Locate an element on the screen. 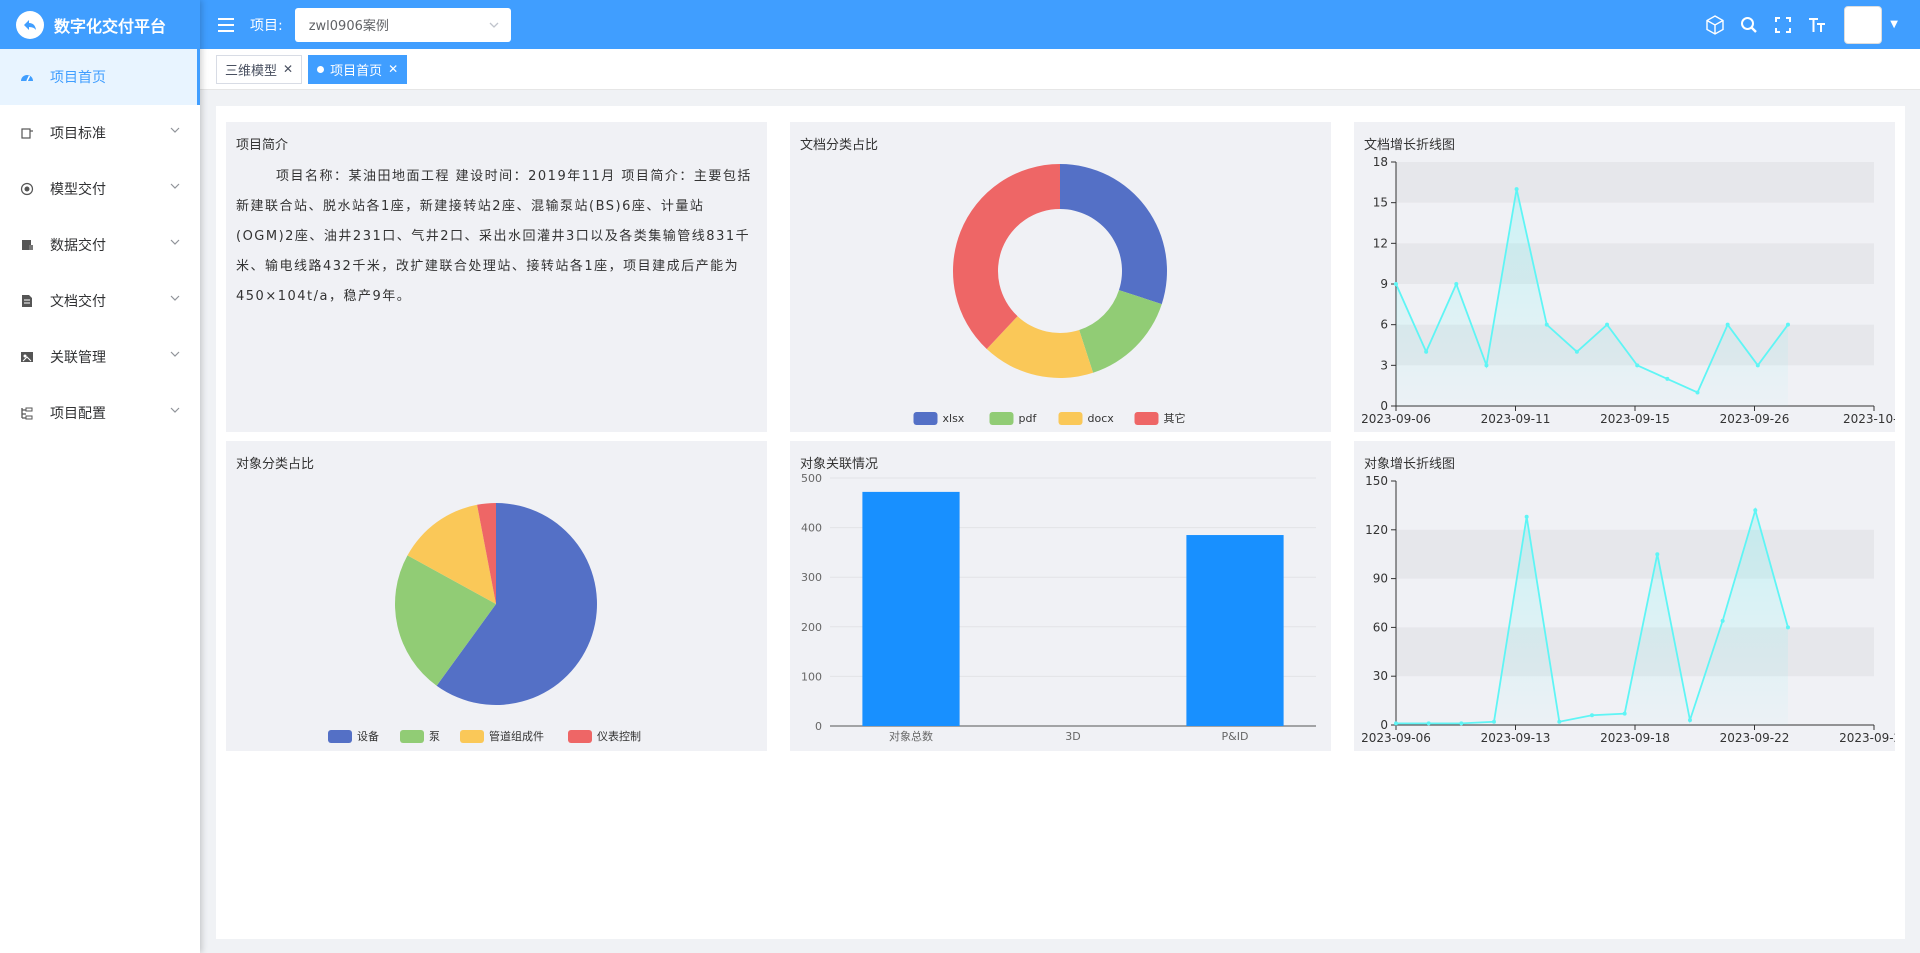 This screenshot has height=953, width=1920. y-tick-label: 60 is located at coordinates (1380, 627).